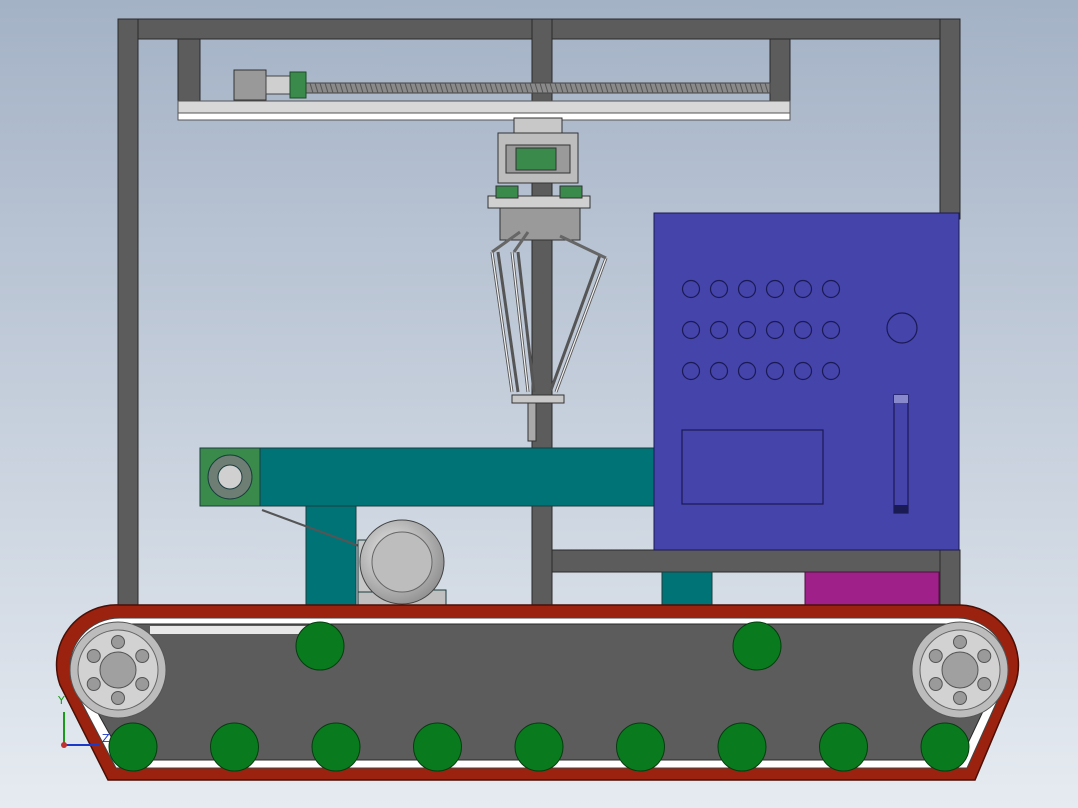  I want to click on frame-right-post, so click(950, 119).